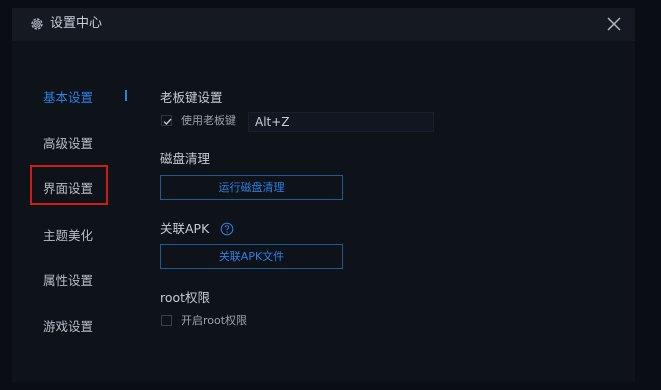 The width and height of the screenshot is (661, 390). What do you see at coordinates (251, 256) in the screenshot?
I see `associate-apk-button: 关联APK文件` at bounding box center [251, 256].